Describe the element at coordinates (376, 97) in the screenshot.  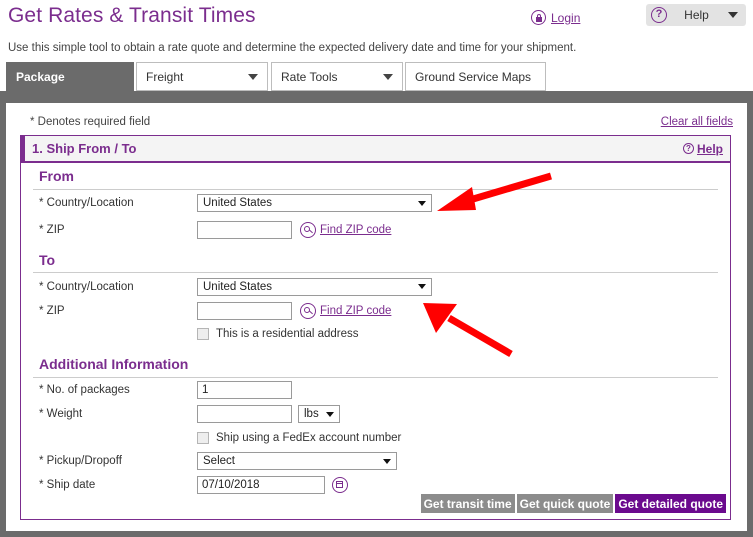
I see `tab-bar-underline` at that location.